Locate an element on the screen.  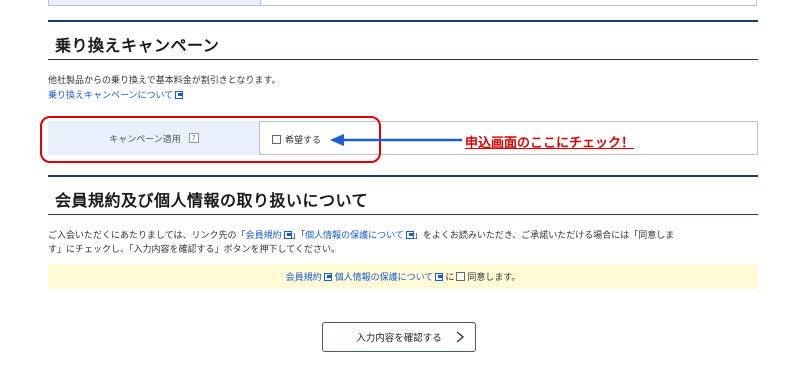
campaign-link: 乗り換えキャンペーンについて is located at coordinates (116, 94).